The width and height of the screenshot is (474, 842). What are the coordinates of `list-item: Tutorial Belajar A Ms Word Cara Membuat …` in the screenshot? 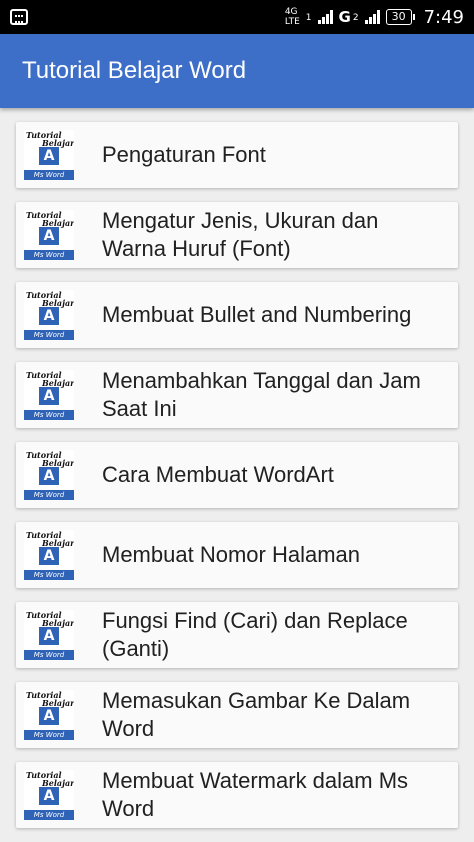 It's located at (237, 475).